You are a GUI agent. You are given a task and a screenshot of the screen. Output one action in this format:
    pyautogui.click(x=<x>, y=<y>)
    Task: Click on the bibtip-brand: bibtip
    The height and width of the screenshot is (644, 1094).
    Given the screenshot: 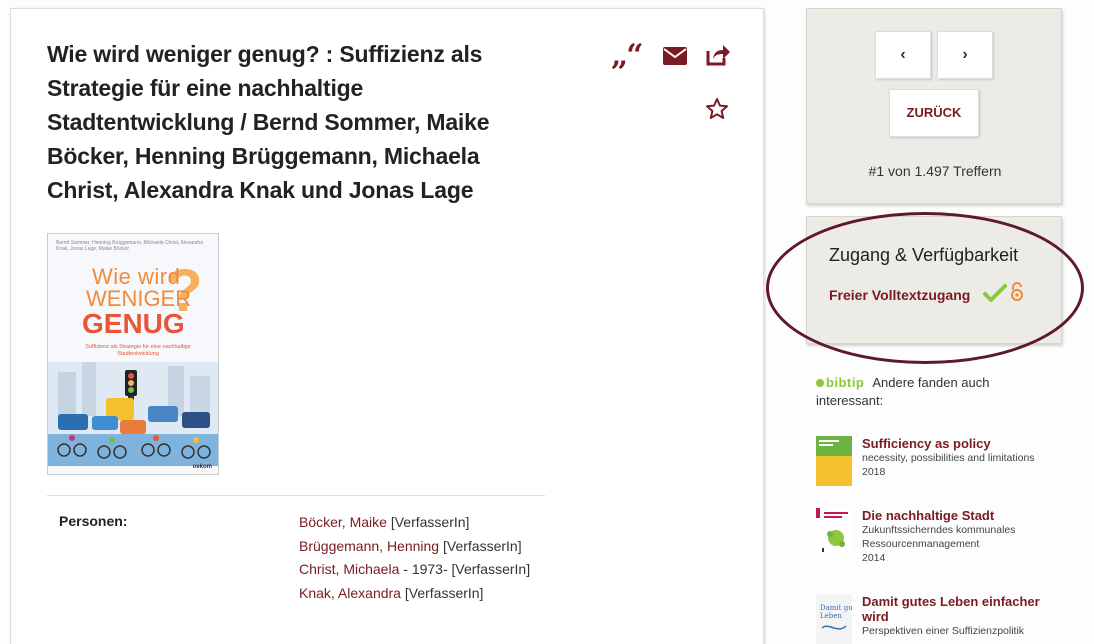 What is the action you would take?
    pyautogui.click(x=845, y=382)
    